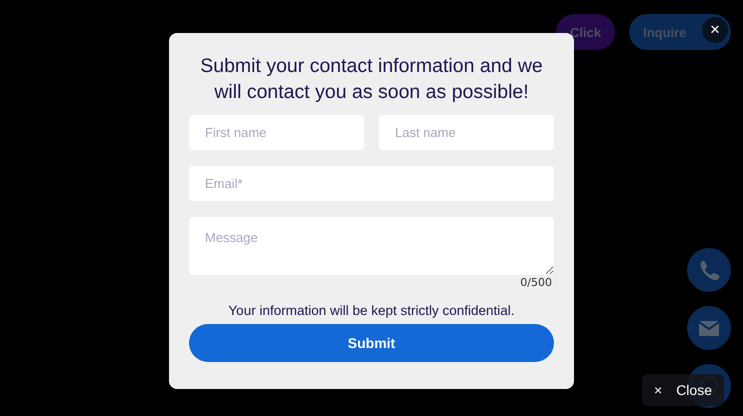 The height and width of the screenshot is (416, 743). Describe the element at coordinates (371, 79) in the screenshot. I see `dialog-title: Submit your contact information and we will contact you as soon as possible!` at that location.